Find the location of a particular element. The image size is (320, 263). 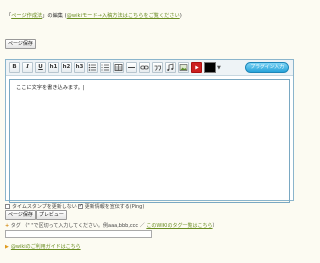

bullet-list-icon is located at coordinates (92, 67).